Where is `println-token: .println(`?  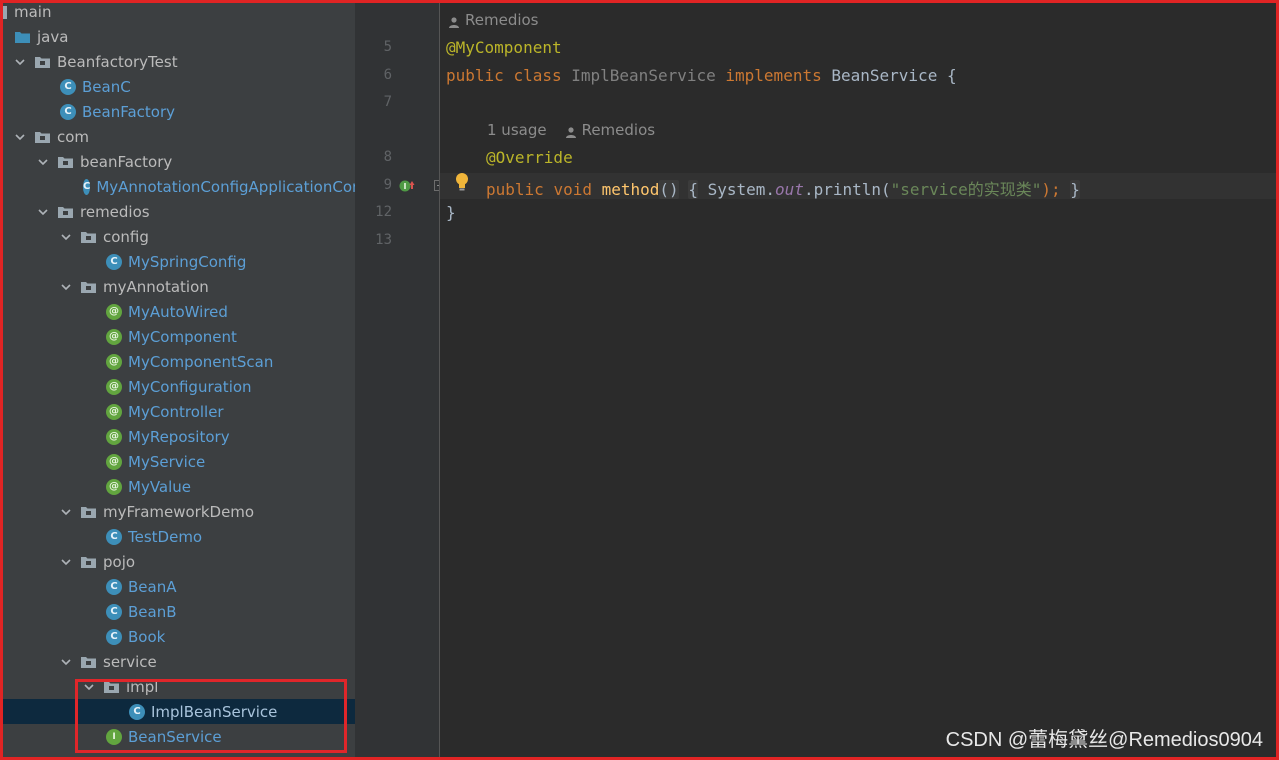 println-token: .println( is located at coordinates (847, 189).